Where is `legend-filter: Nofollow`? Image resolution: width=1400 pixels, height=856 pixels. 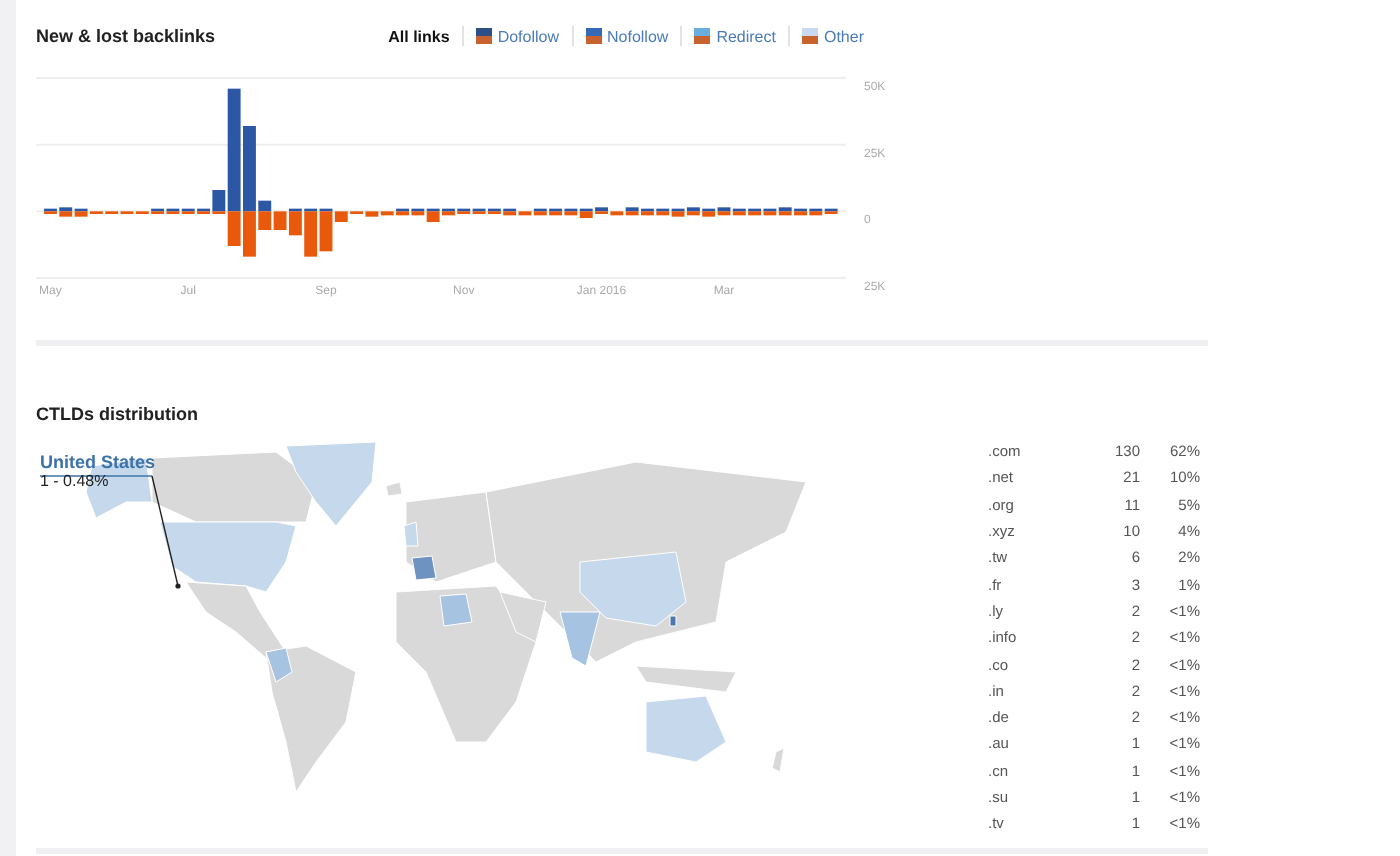 legend-filter: Nofollow is located at coordinates (627, 36).